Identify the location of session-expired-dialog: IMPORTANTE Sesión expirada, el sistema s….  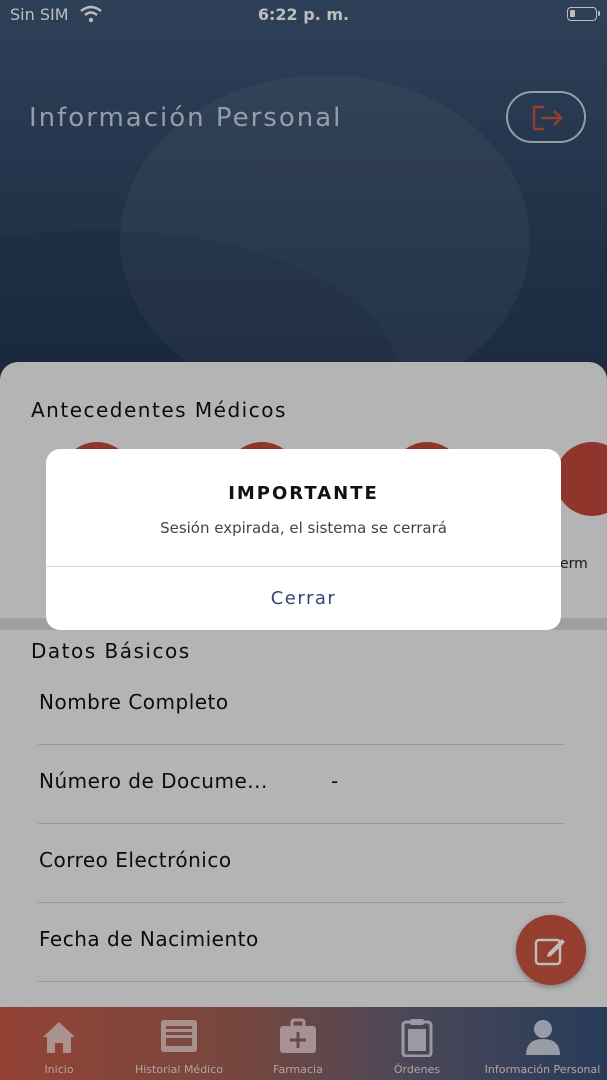
(303, 539).